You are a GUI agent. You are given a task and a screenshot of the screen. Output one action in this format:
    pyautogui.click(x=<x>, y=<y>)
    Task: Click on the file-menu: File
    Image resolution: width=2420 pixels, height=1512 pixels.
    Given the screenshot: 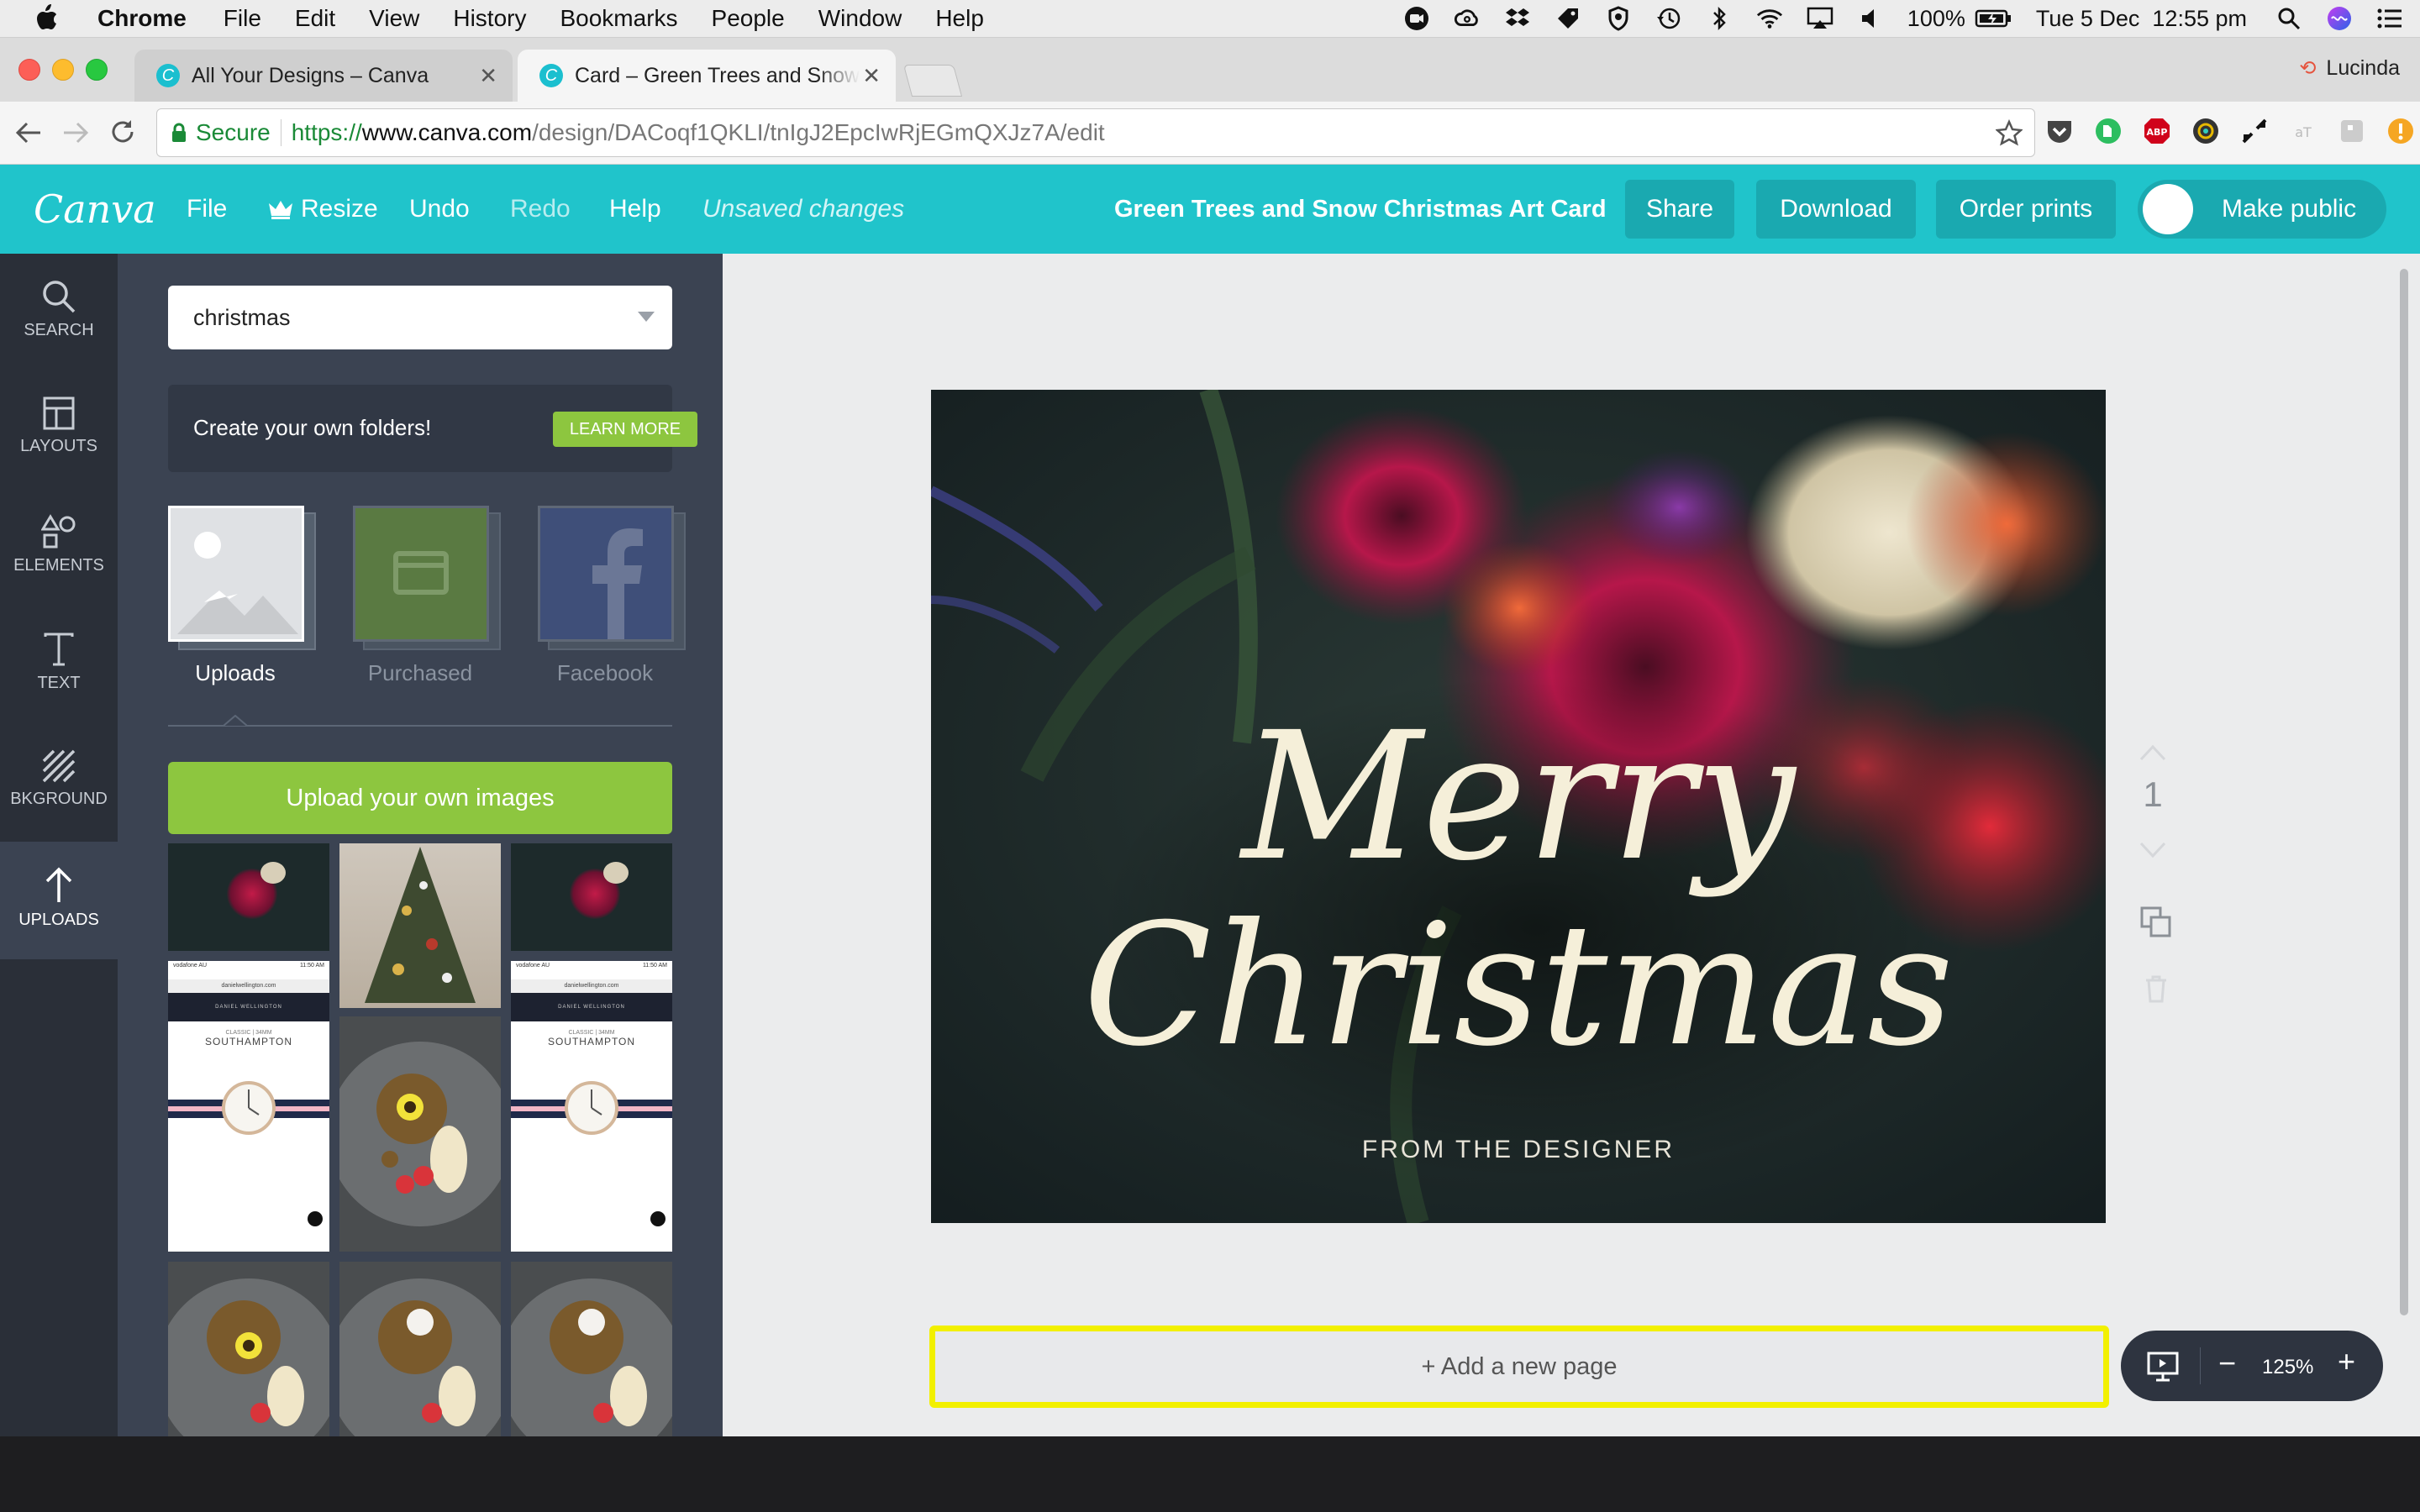 What is the action you would take?
    pyautogui.click(x=207, y=209)
    